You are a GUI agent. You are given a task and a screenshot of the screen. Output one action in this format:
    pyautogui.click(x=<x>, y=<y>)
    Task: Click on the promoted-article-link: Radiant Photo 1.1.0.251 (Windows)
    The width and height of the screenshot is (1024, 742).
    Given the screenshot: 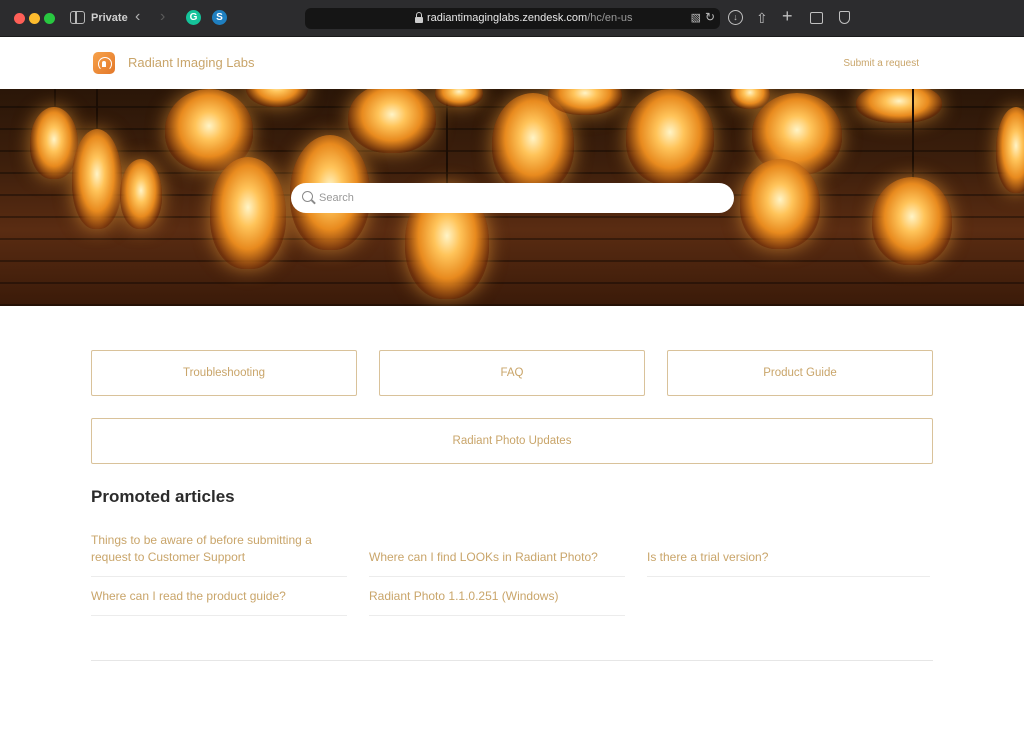 What is the action you would take?
    pyautogui.click(x=497, y=596)
    